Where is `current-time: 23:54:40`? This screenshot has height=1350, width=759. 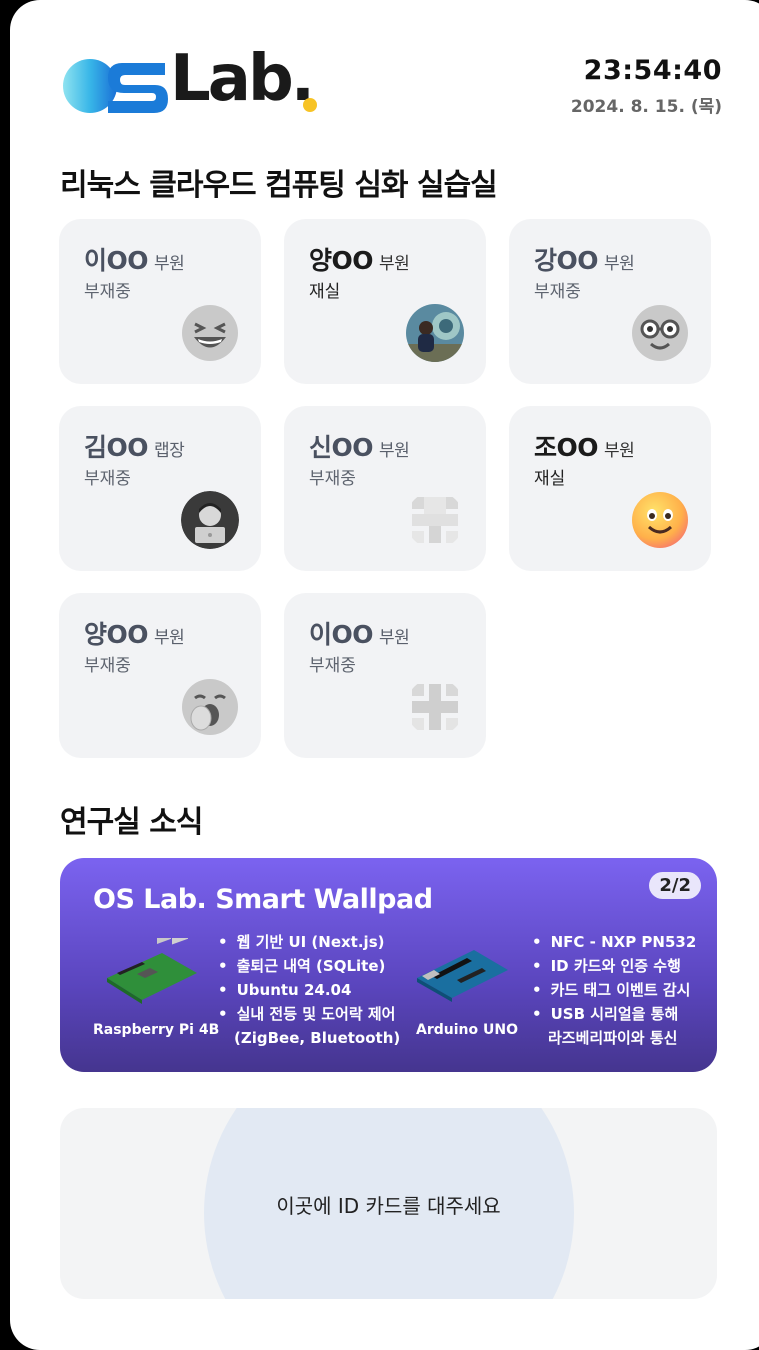
current-time: 23:54:40 is located at coordinates (652, 70).